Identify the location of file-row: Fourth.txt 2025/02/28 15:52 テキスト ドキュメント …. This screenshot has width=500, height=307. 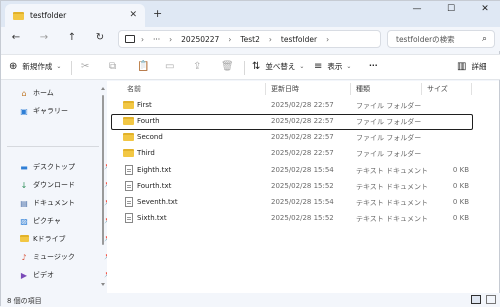
(292, 187).